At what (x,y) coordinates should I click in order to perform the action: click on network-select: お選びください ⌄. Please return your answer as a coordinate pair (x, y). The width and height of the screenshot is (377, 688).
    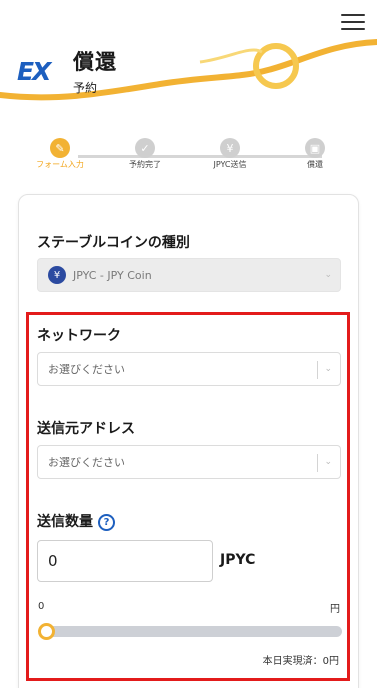
    Looking at the image, I should click on (189, 369).